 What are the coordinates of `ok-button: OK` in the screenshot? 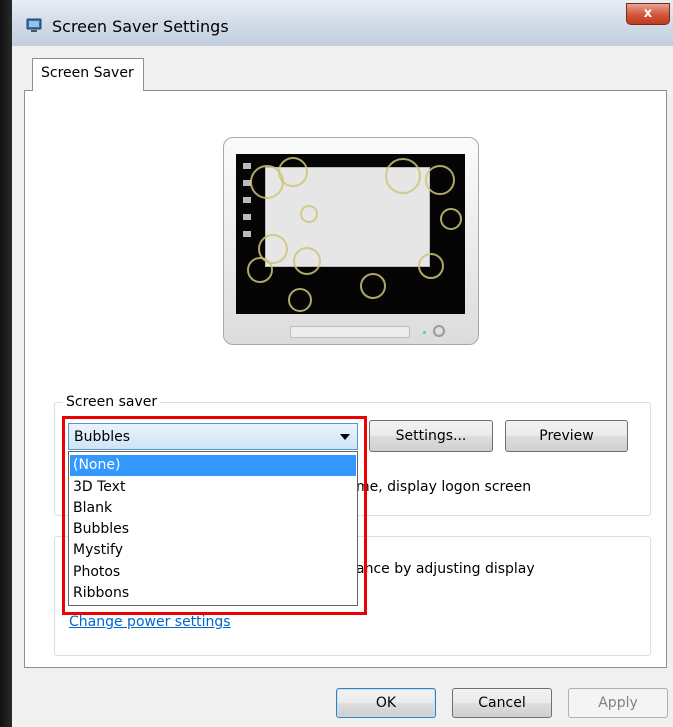 It's located at (386, 703).